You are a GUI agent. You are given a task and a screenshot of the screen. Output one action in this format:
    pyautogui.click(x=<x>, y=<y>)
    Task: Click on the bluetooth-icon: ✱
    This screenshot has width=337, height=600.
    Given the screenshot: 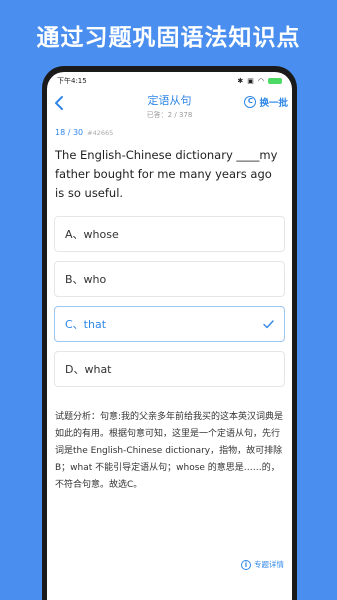 What is the action you would take?
    pyautogui.click(x=240, y=81)
    